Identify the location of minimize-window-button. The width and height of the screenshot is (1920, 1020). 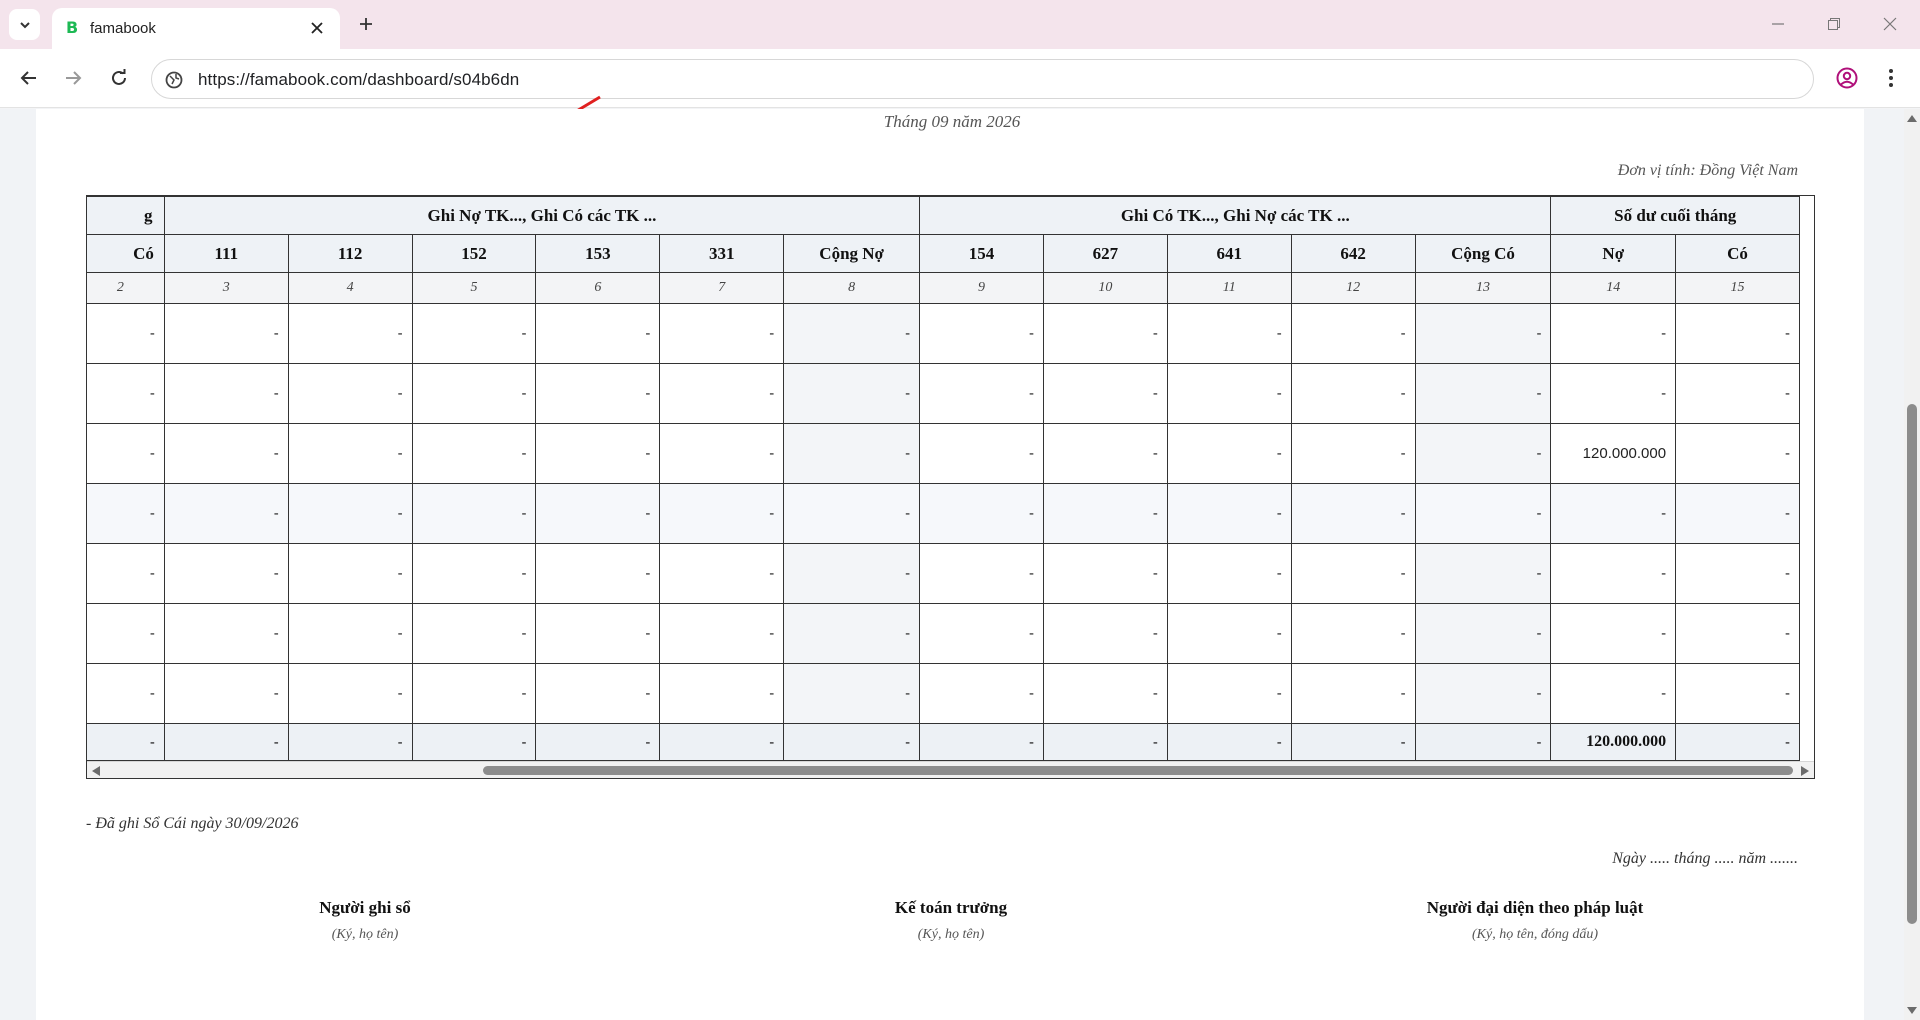
(1778, 24).